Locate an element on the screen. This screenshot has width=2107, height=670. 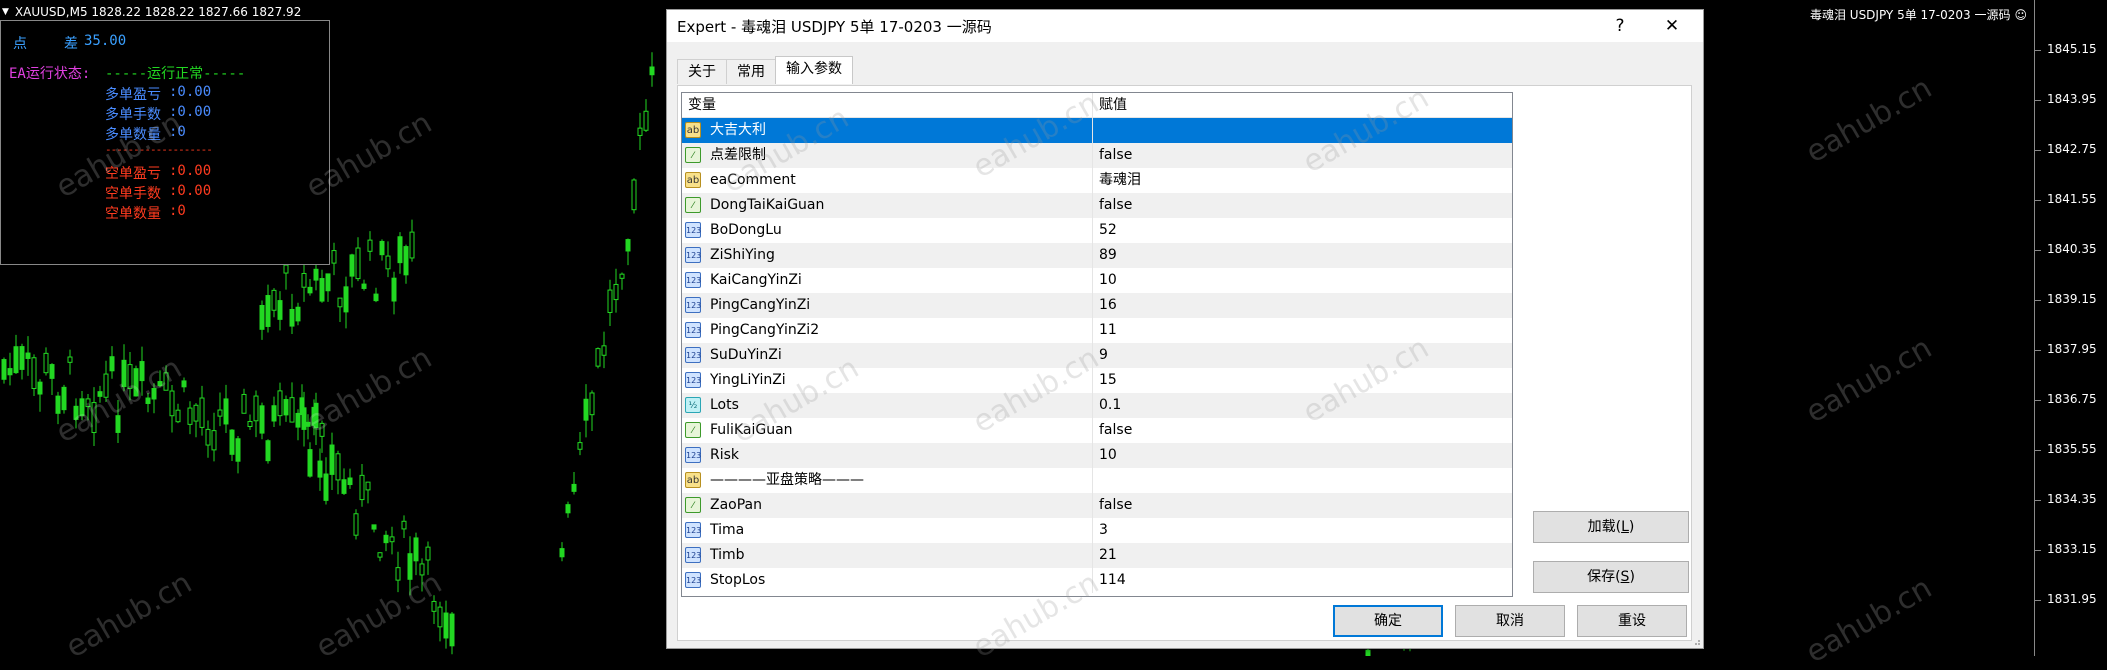
table-row: ½ Lots 0.1 is located at coordinates (1097, 405).